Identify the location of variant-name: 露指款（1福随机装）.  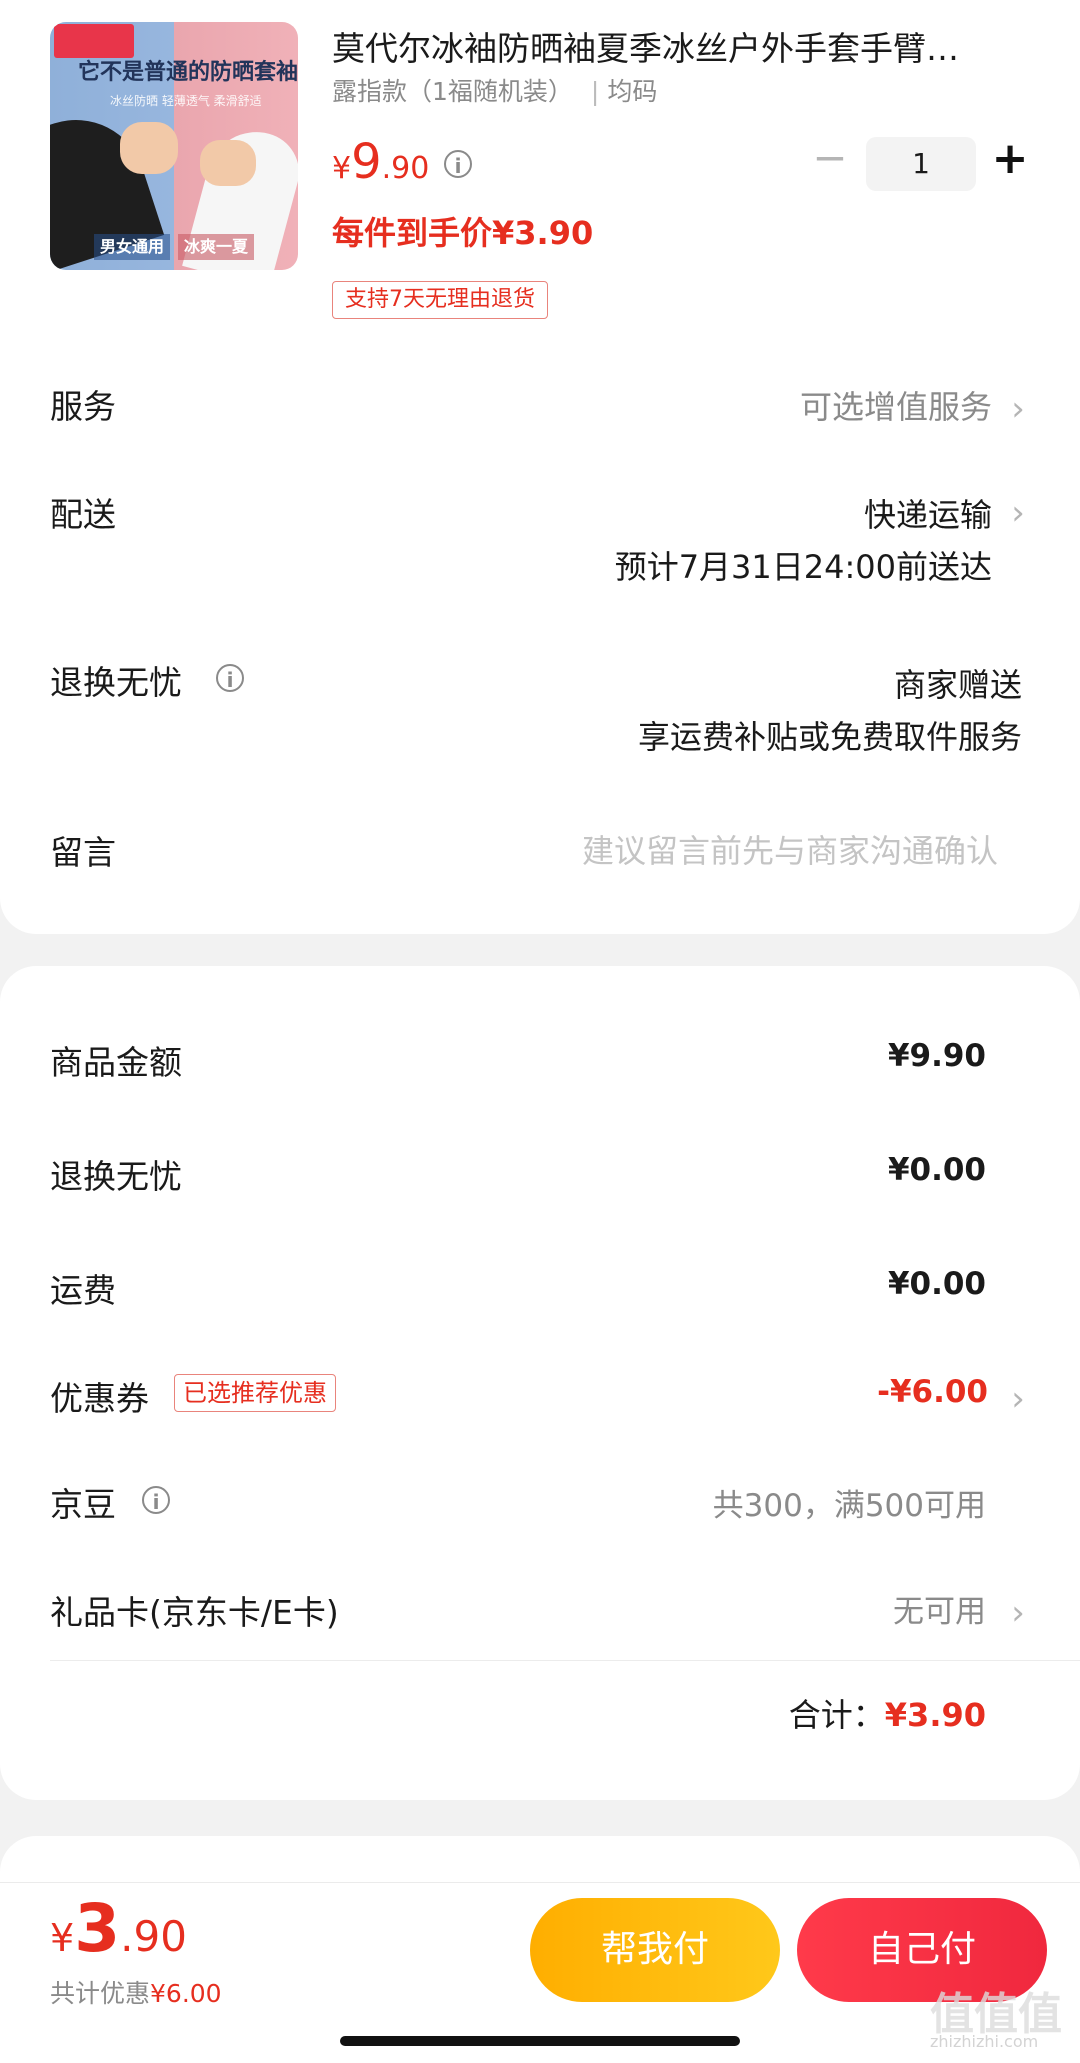
(452, 91).